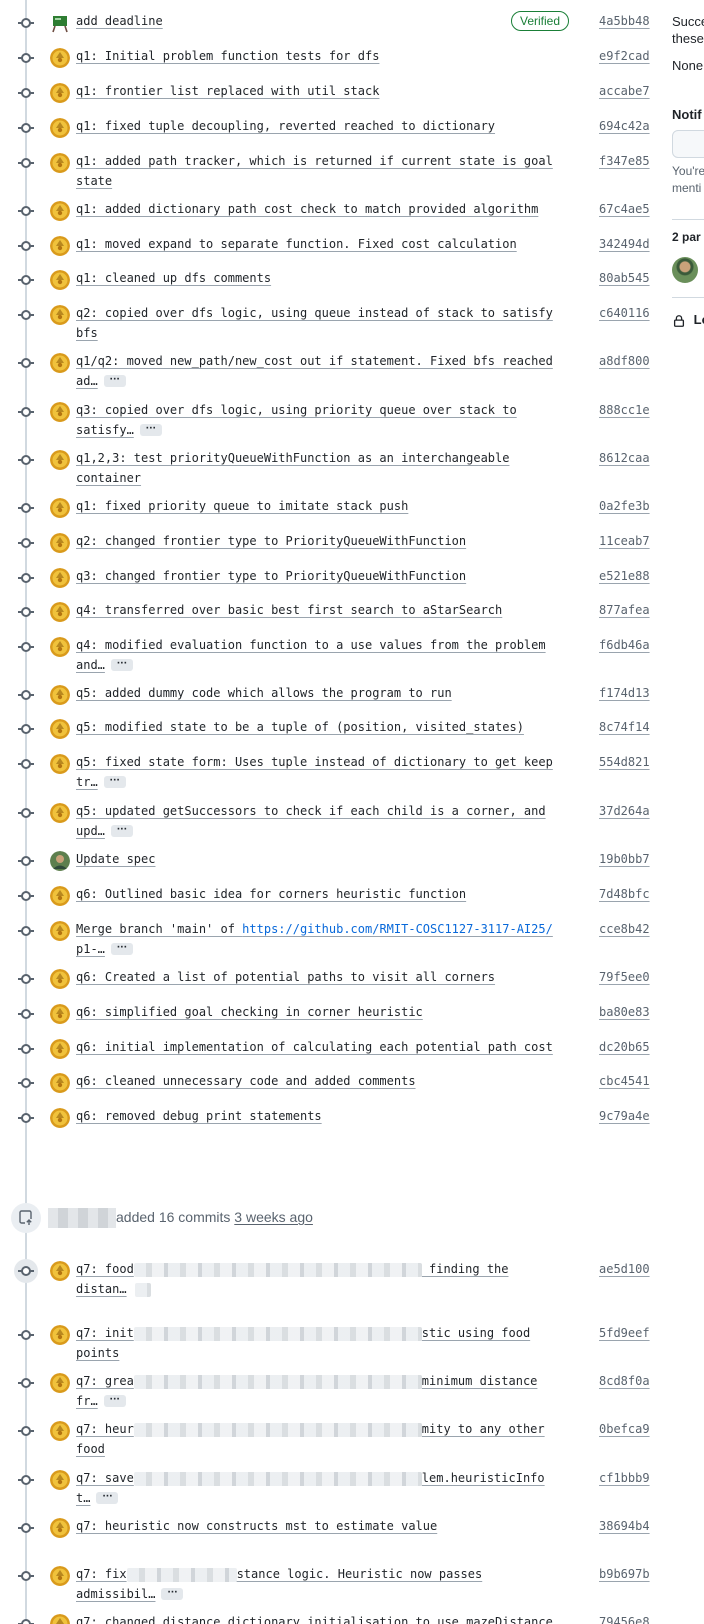 The height and width of the screenshot is (1624, 704). Describe the element at coordinates (60, 23) in the screenshot. I see `author-avatar-sign` at that location.